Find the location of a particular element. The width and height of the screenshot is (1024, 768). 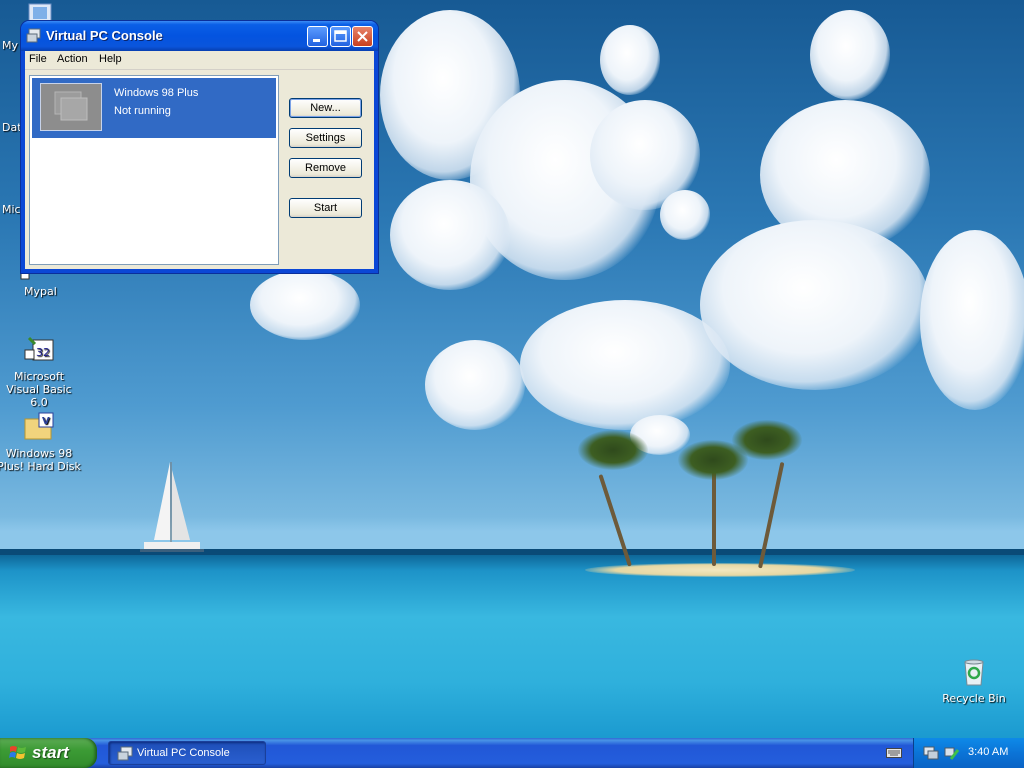

maximize-icon is located at coordinates (340, 36).